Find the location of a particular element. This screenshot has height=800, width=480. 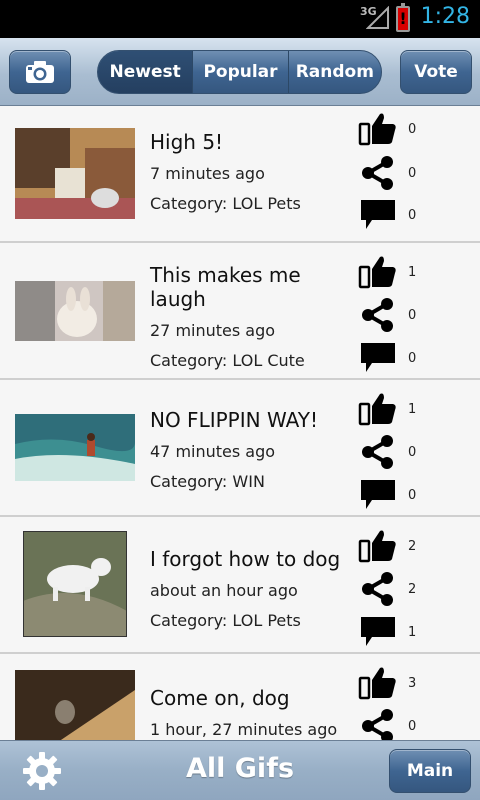

tab-random: Random is located at coordinates (334, 72).